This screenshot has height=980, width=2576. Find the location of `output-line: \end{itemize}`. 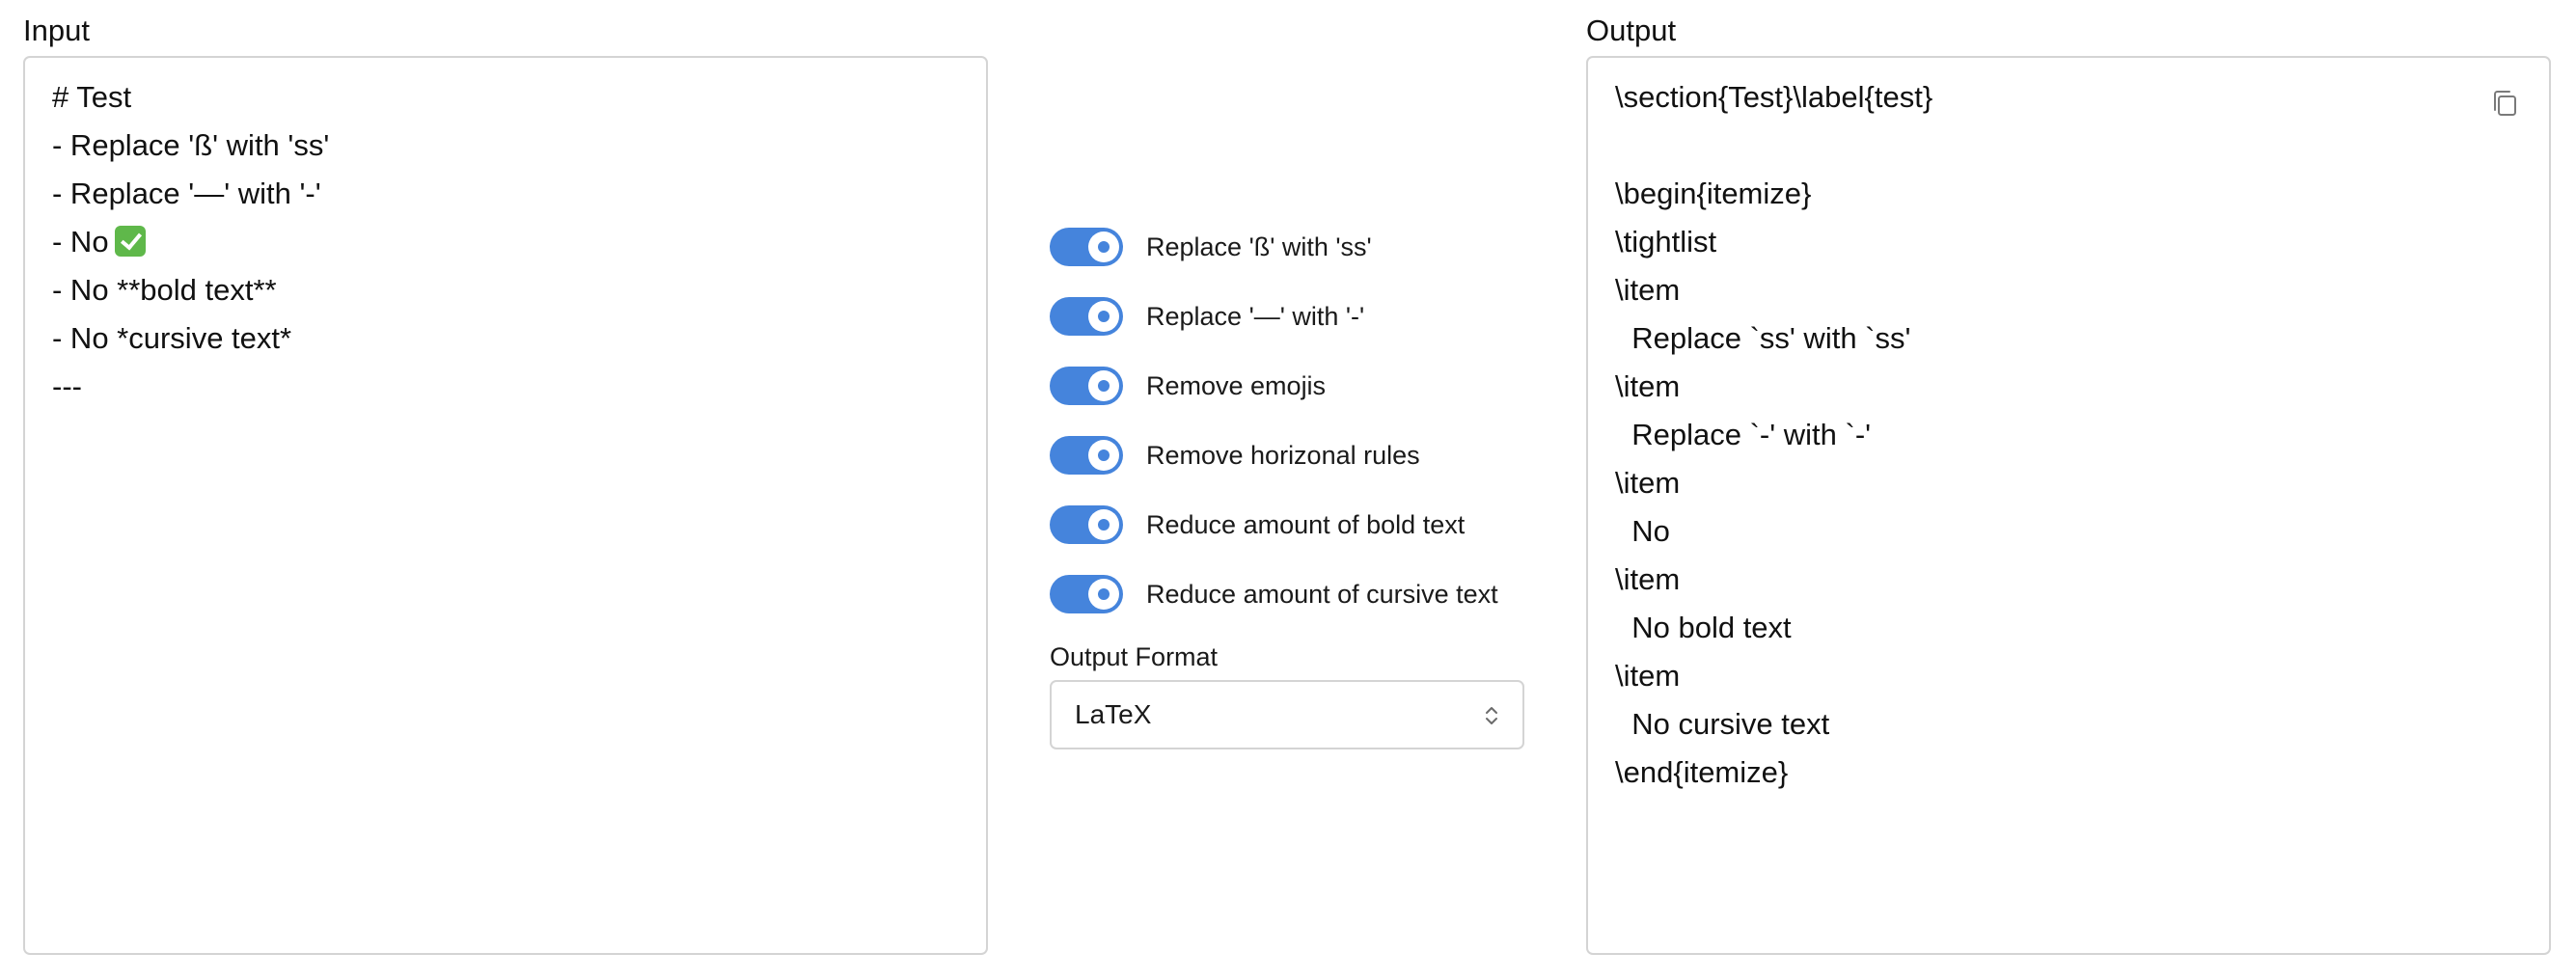

output-line: \end{itemize} is located at coordinates (1702, 772).